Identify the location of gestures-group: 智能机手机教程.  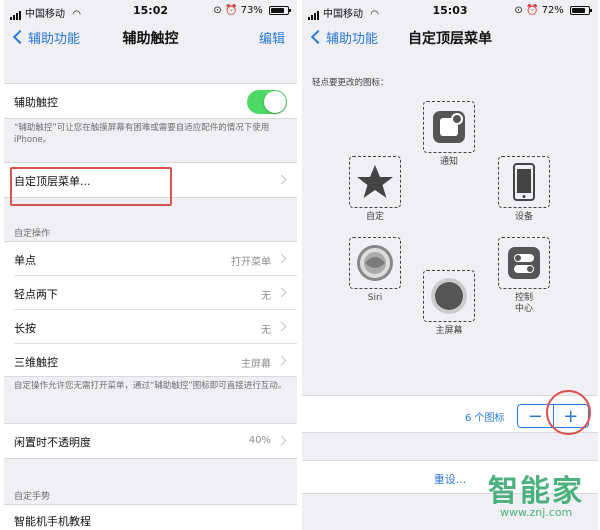
(150, 517).